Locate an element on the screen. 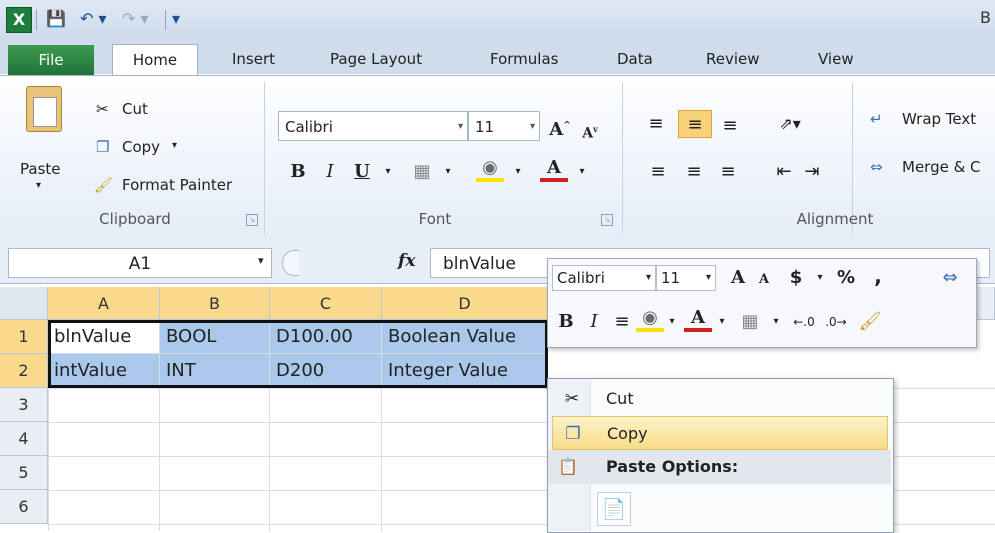  orientation-icon: ⇗▾ is located at coordinates (790, 124).